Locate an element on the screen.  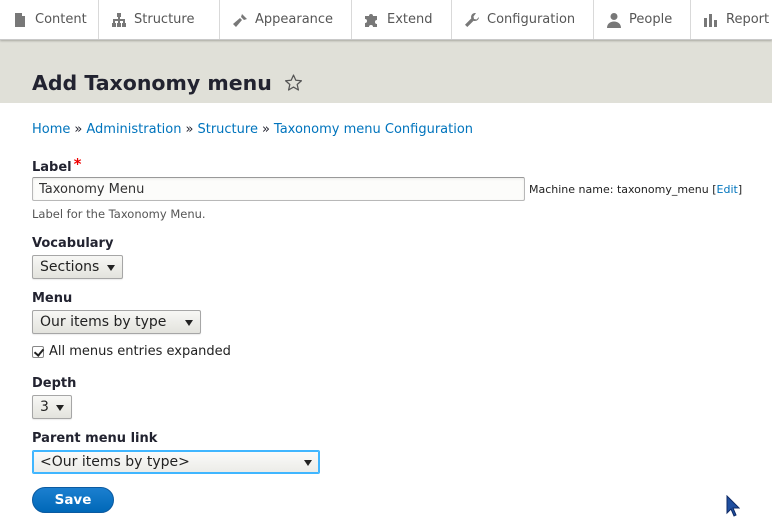
person-icon is located at coordinates (614, 20).